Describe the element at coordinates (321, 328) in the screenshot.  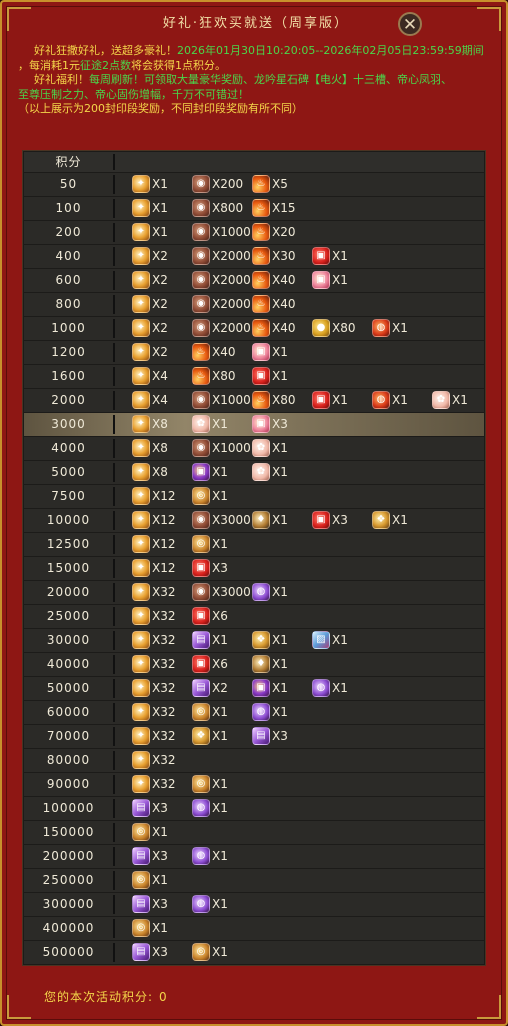
I see `gold-coin-icon: ●` at that location.